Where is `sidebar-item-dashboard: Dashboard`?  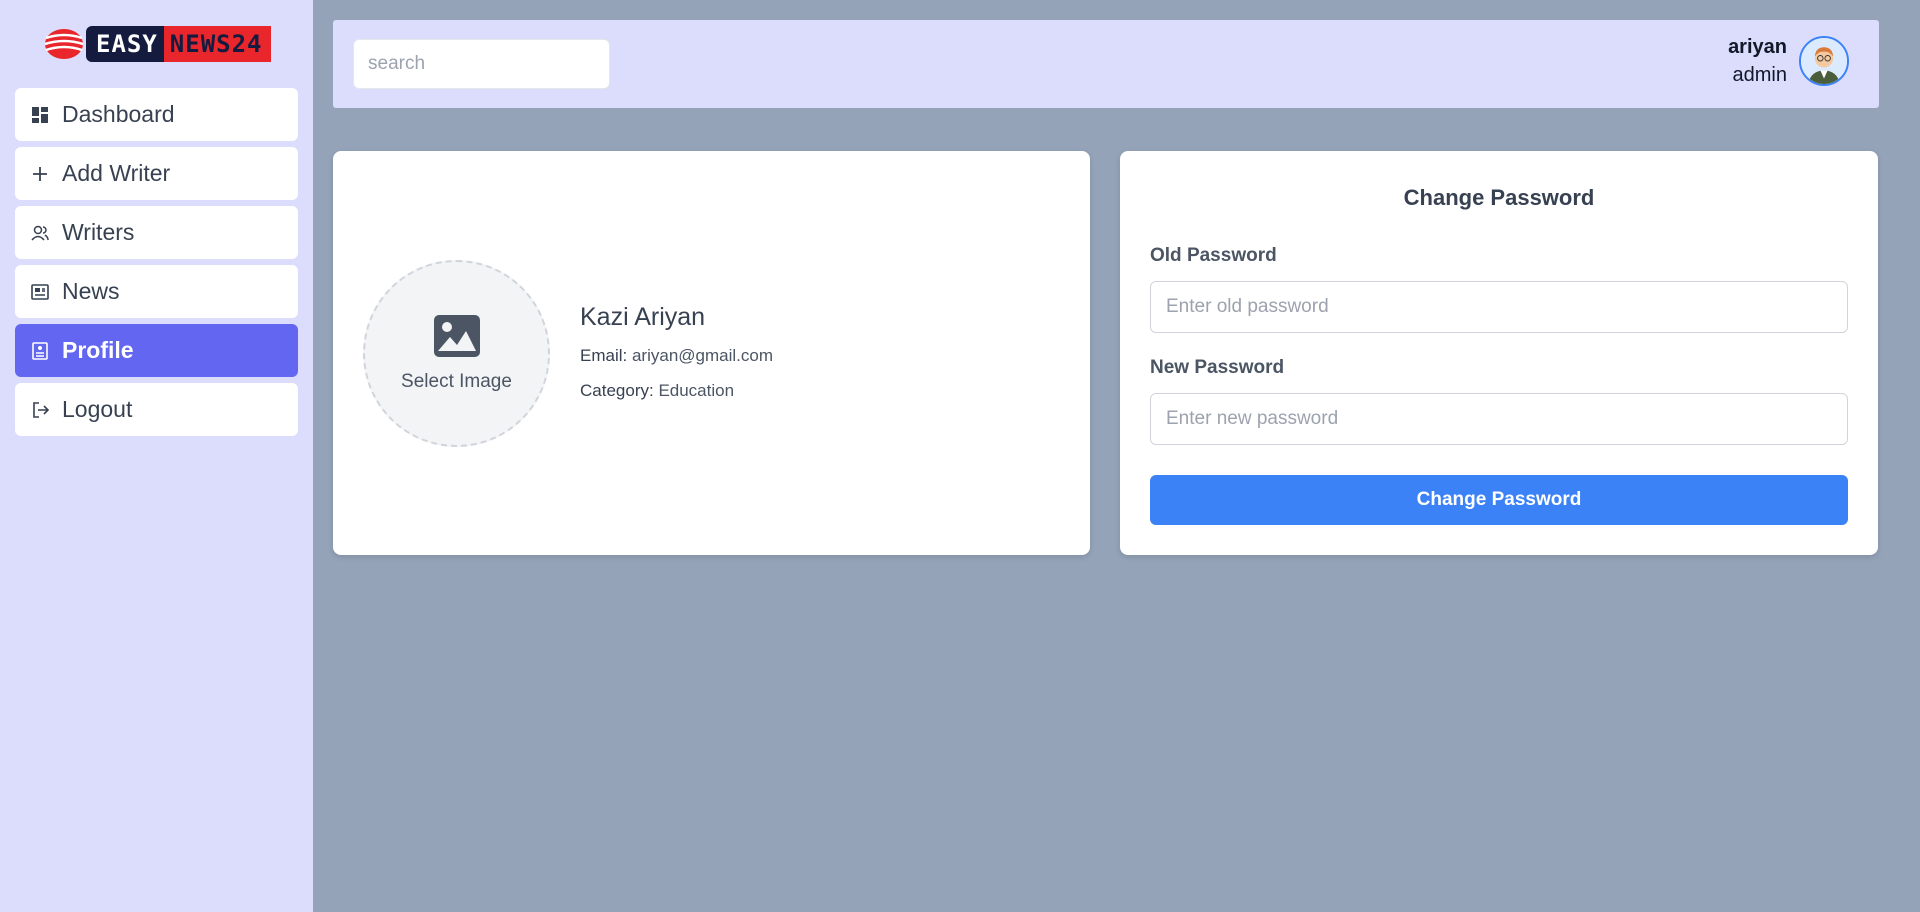
sidebar-item-dashboard: Dashboard is located at coordinates (156, 114).